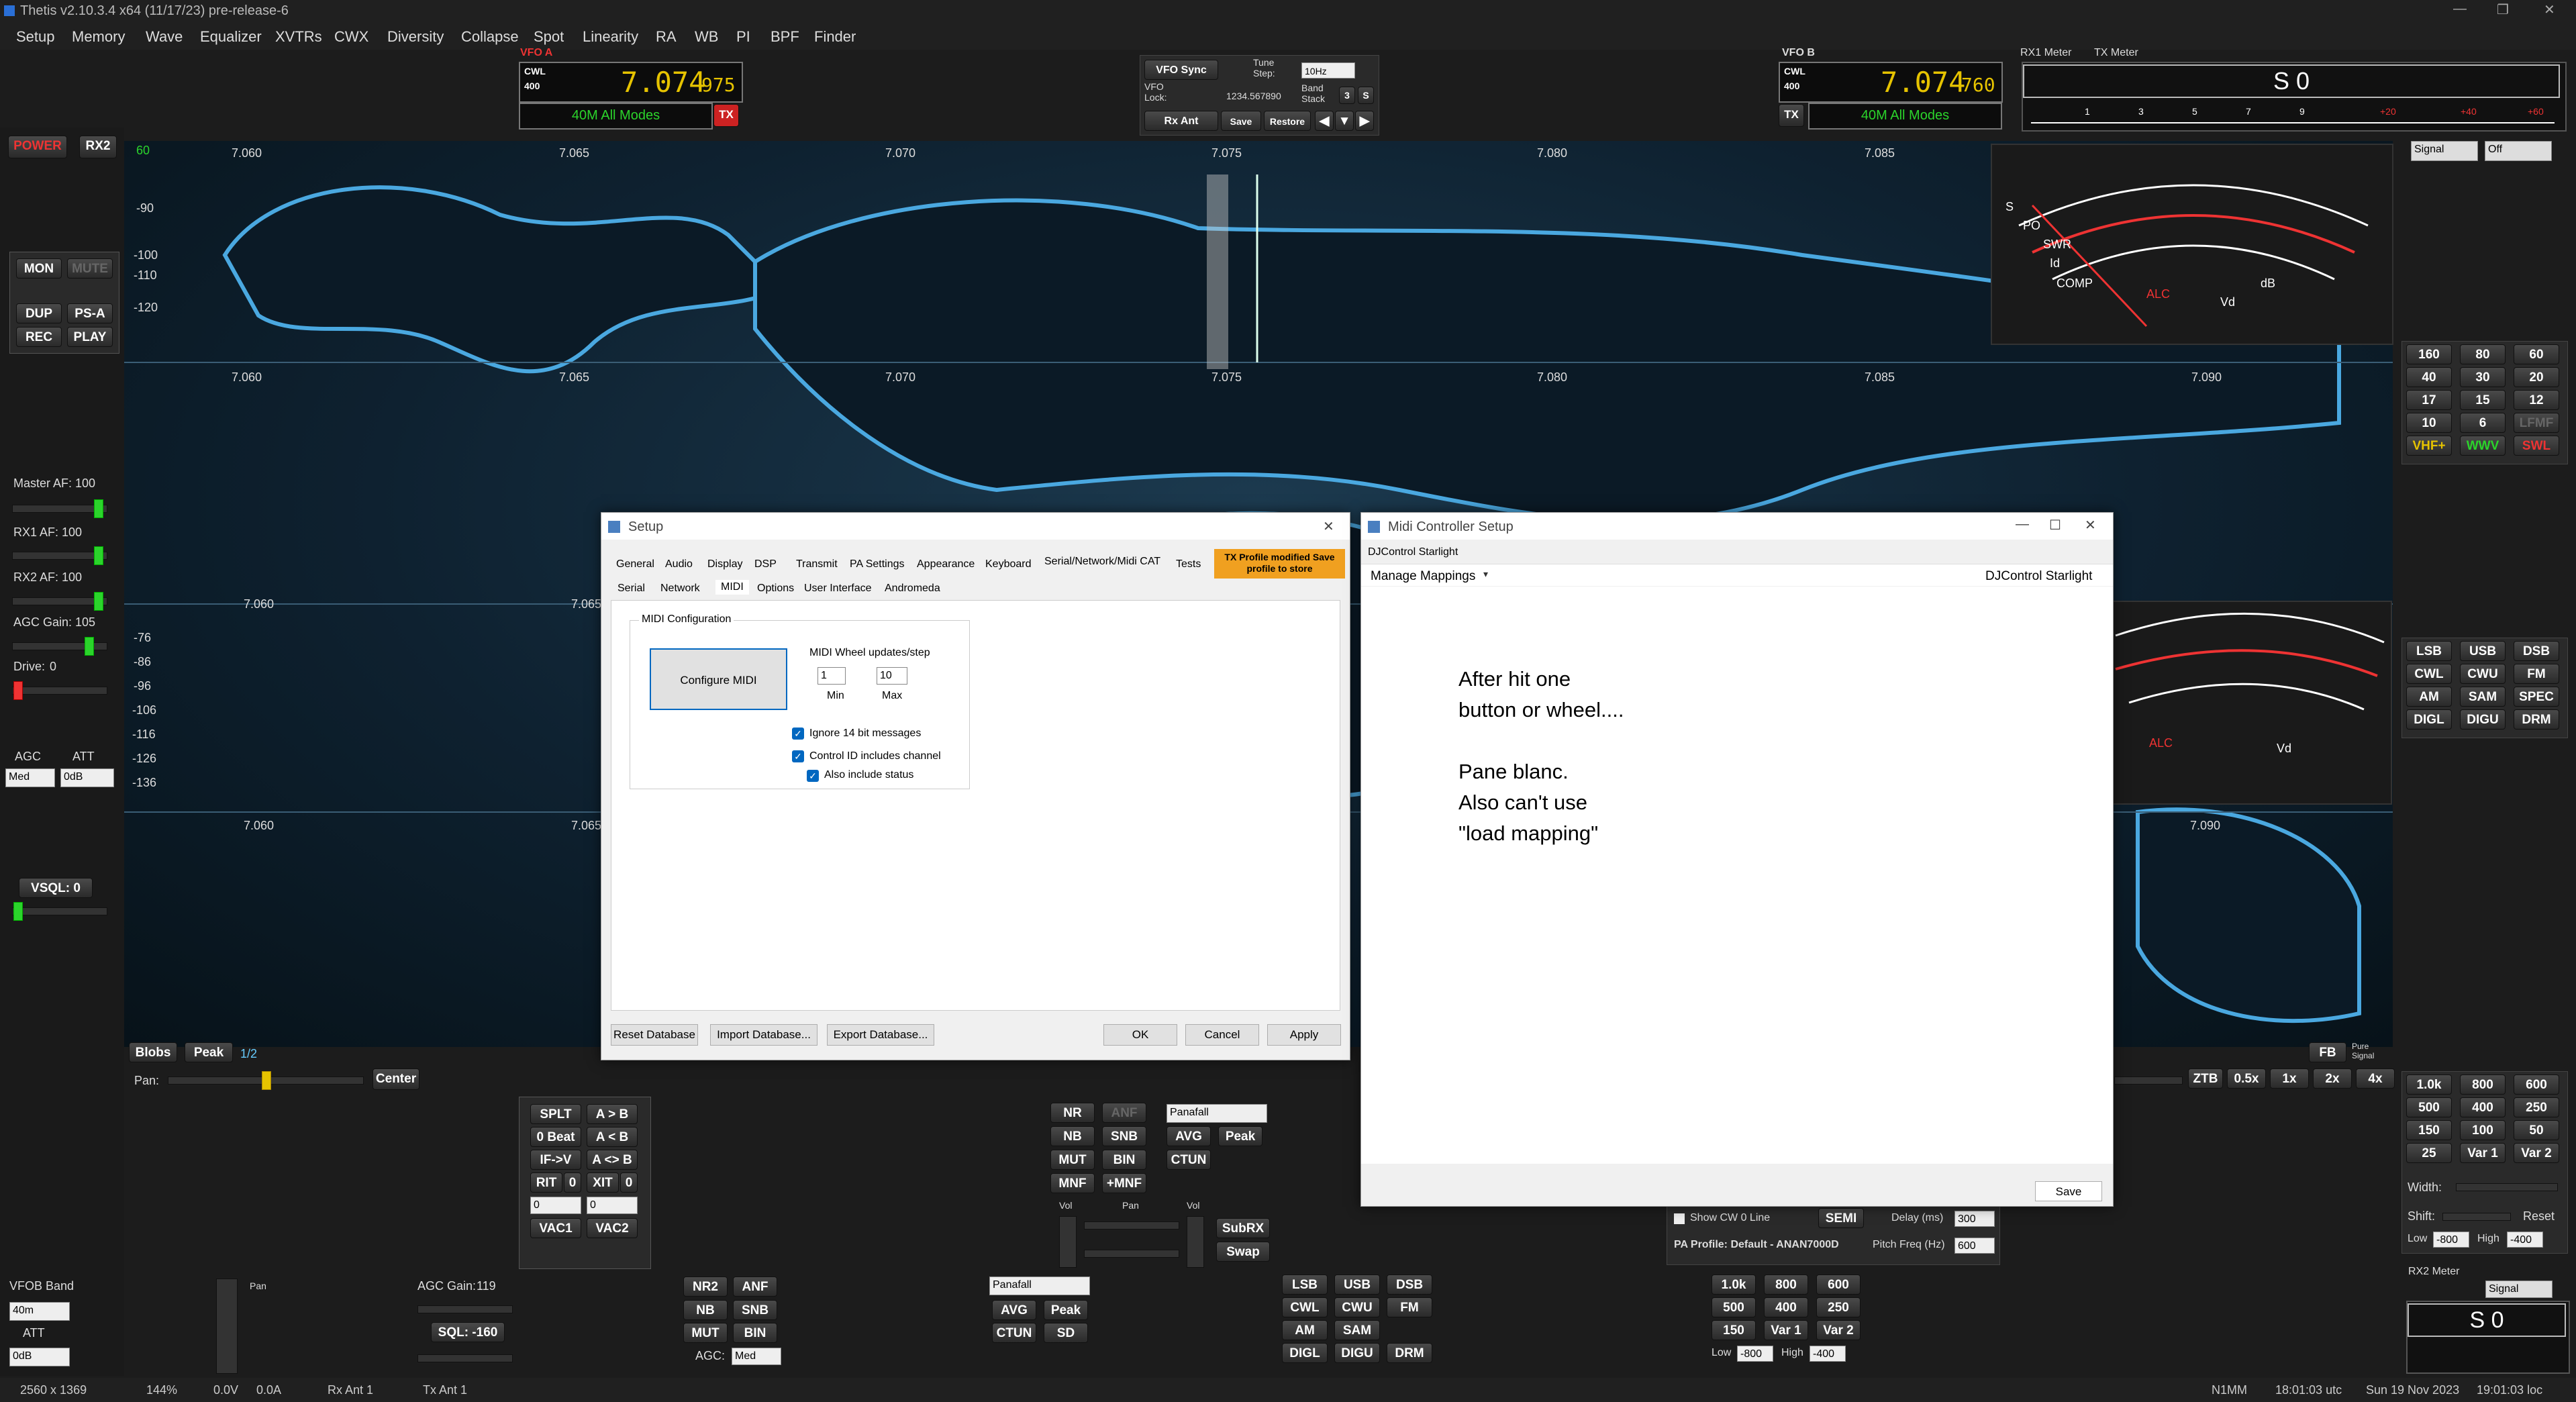 The width and height of the screenshot is (2576, 1402). What do you see at coordinates (1734, 1284) in the screenshot?
I see `rx2-filter-1k: 1.0k` at bounding box center [1734, 1284].